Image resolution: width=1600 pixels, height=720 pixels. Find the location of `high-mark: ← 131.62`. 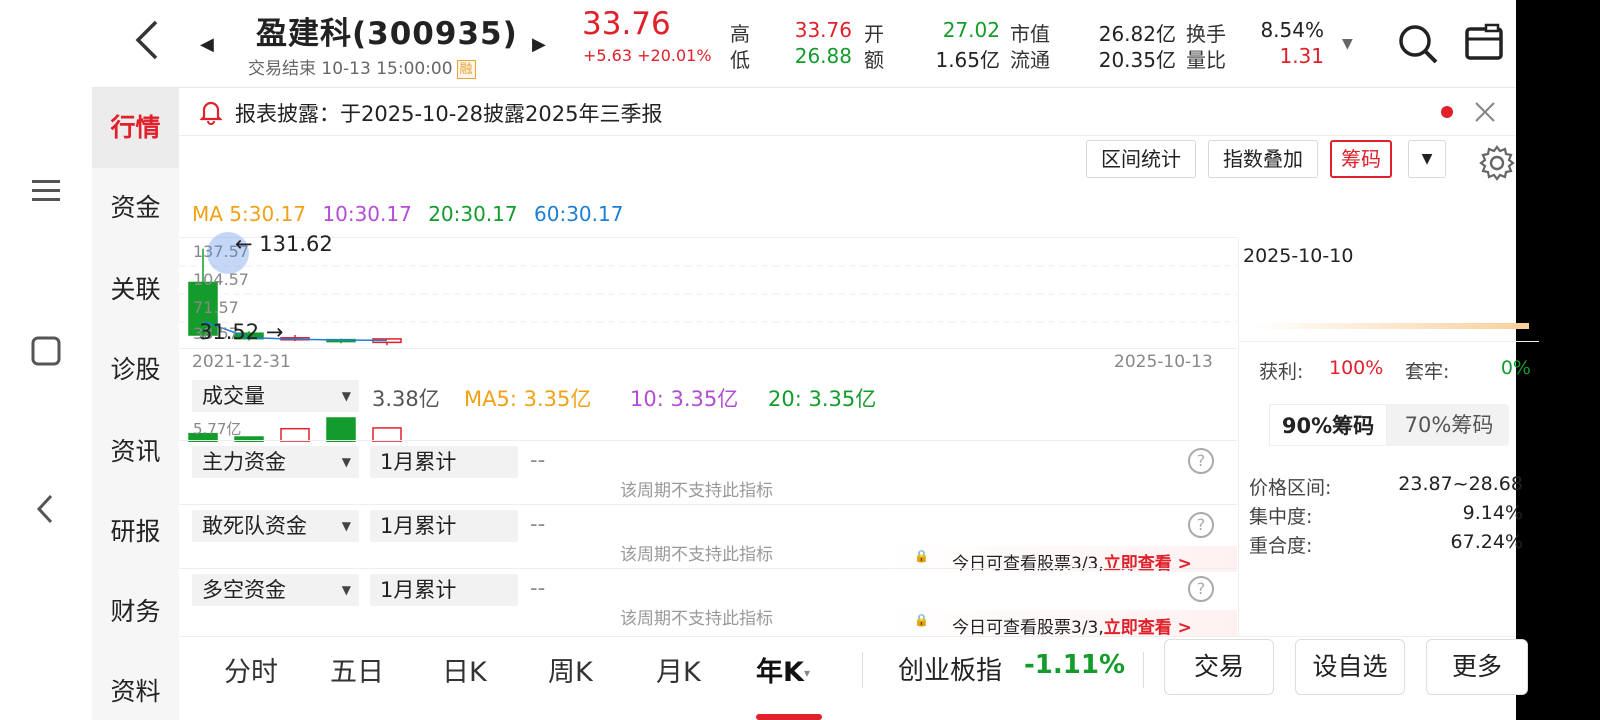

high-mark: ← 131.62 is located at coordinates (284, 244).